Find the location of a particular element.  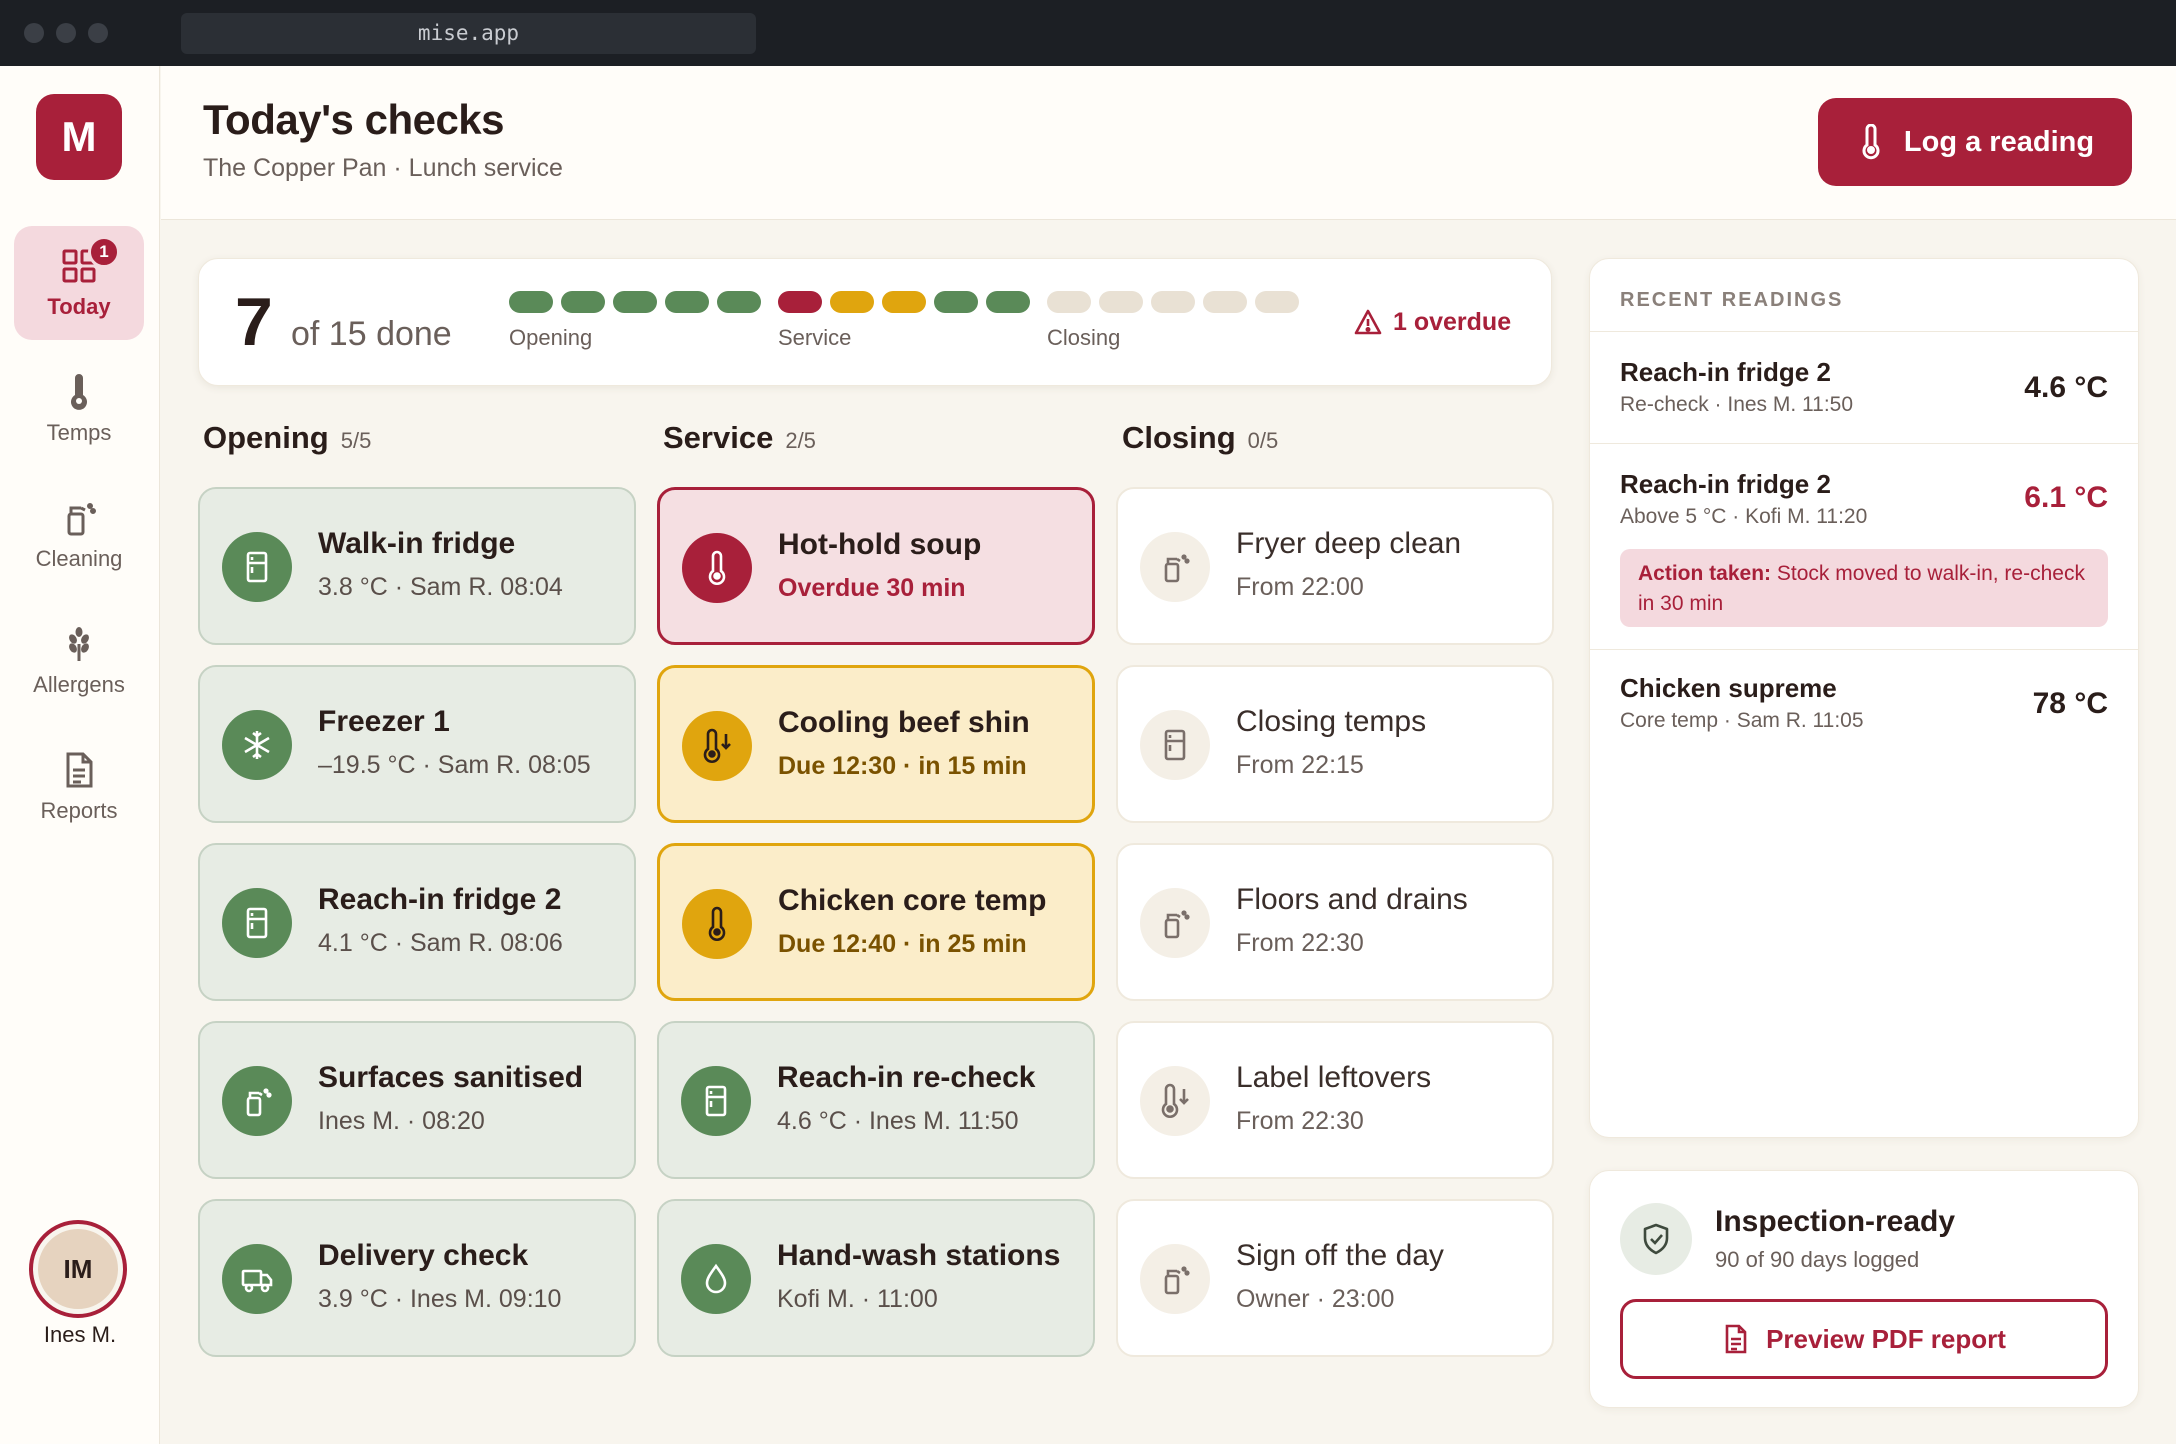

progress-group-label: Closing is located at coordinates (1084, 337).